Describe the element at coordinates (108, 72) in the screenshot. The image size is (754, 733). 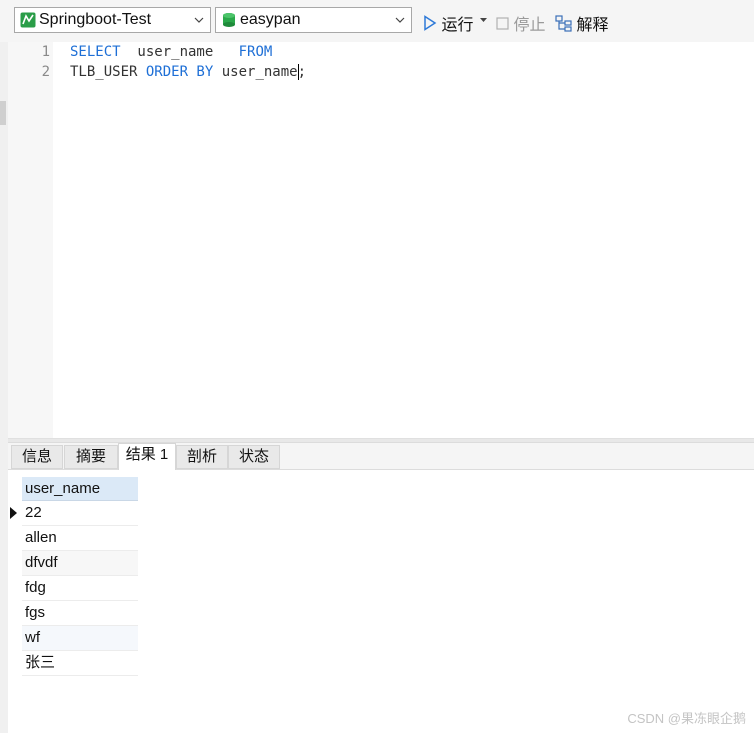
I see `sql-identifier: TLB_USER` at that location.